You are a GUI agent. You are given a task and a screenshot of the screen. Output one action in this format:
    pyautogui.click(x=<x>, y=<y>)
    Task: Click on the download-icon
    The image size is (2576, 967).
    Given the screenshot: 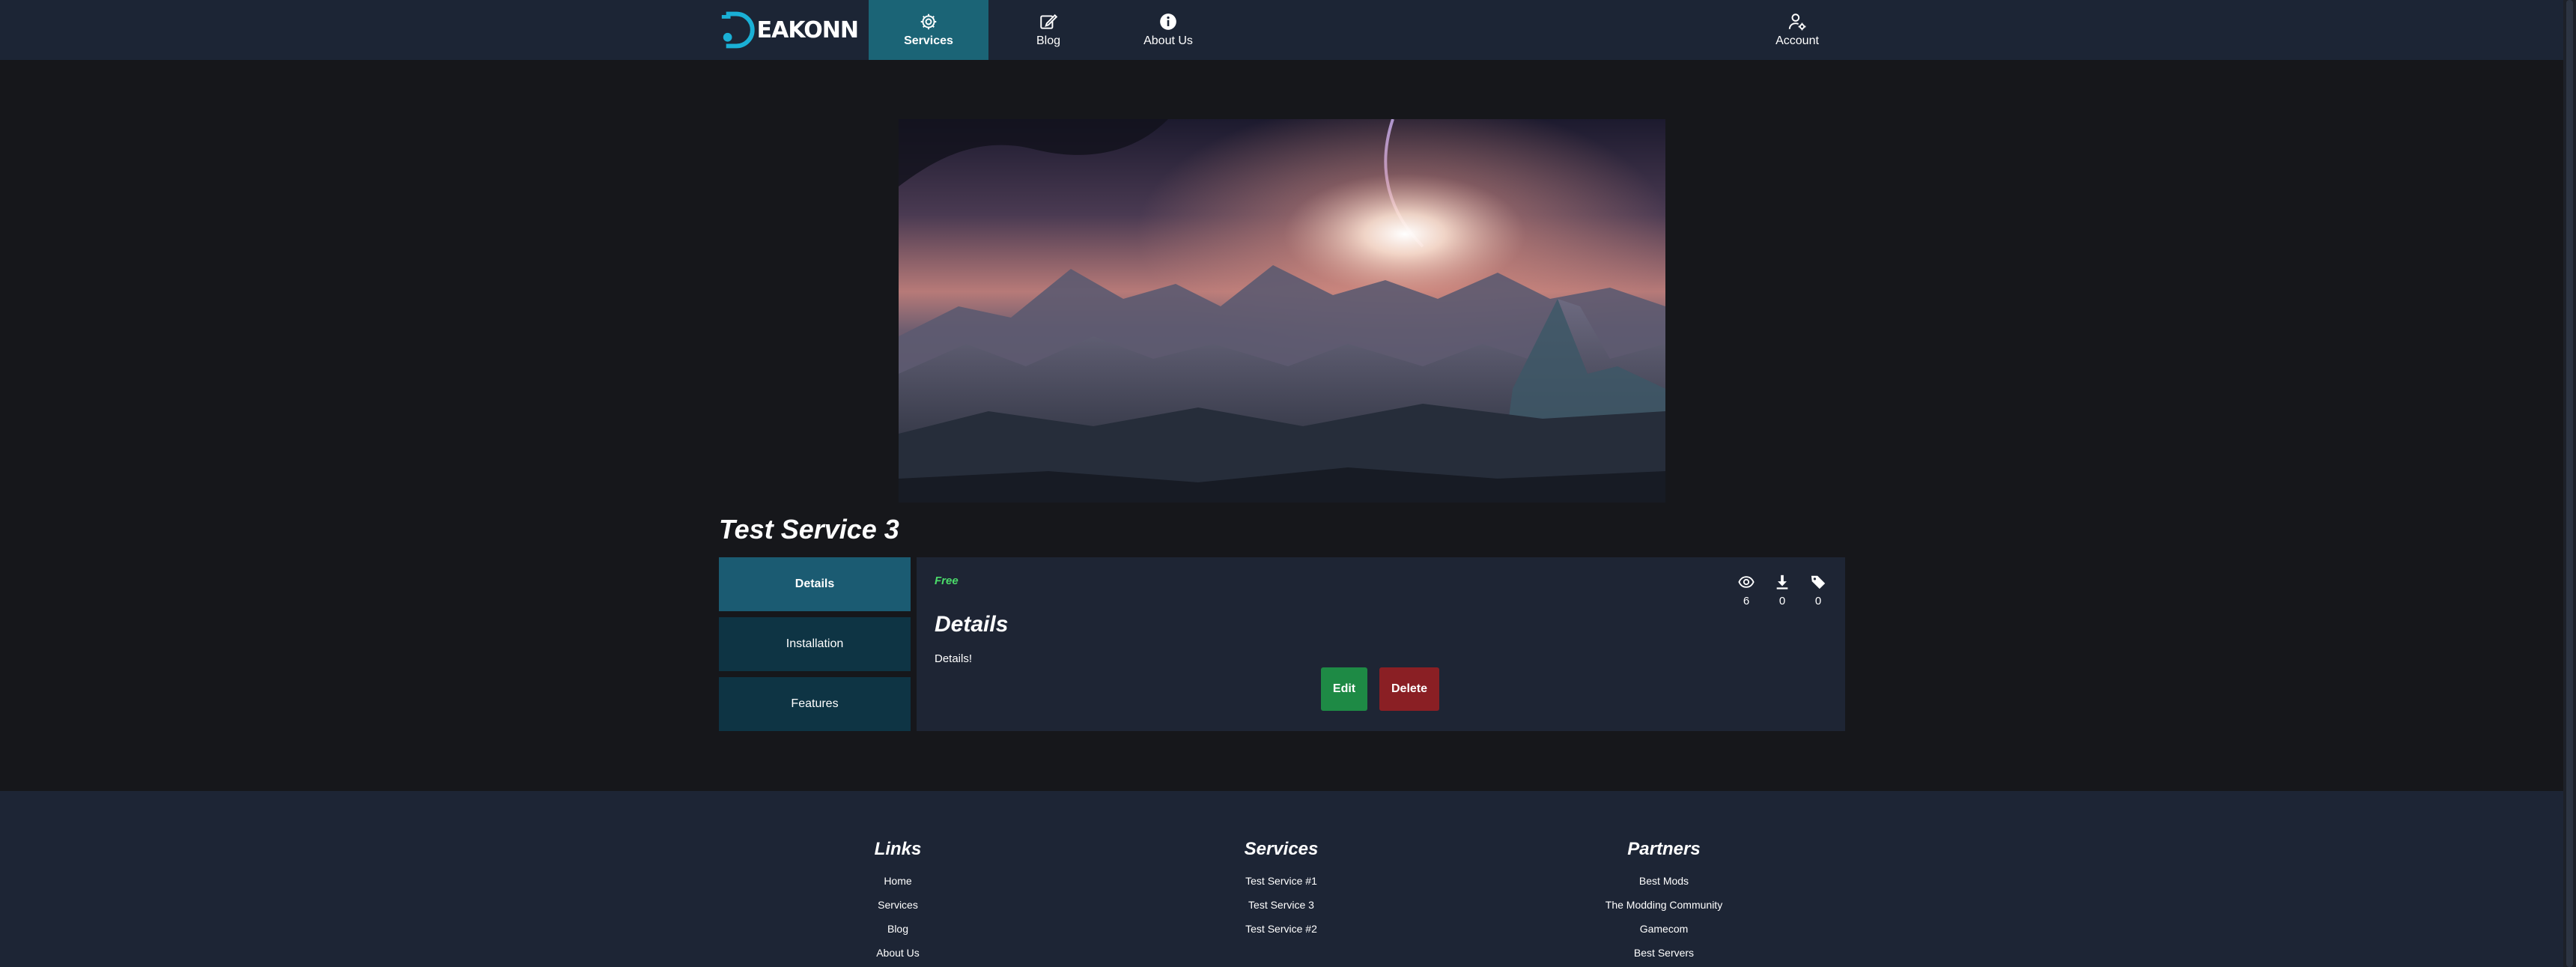 What is the action you would take?
    pyautogui.click(x=1782, y=582)
    